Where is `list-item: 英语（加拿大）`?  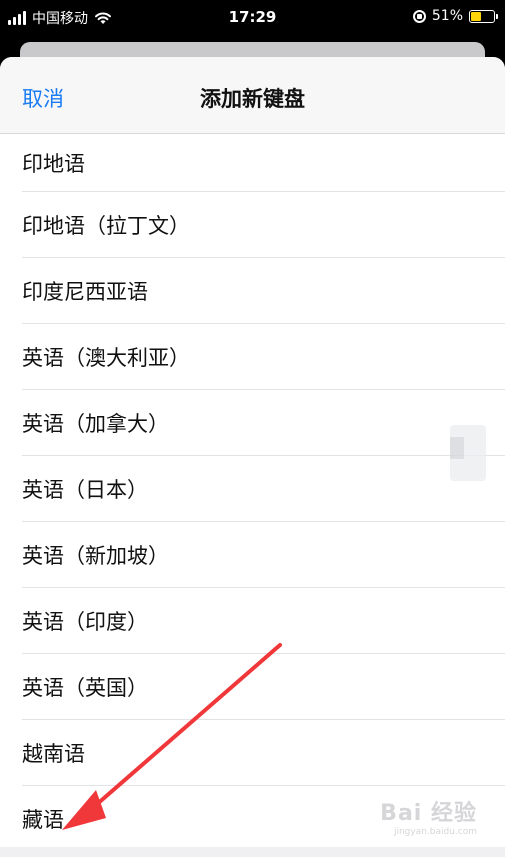 list-item: 英语（加拿大） is located at coordinates (263, 423).